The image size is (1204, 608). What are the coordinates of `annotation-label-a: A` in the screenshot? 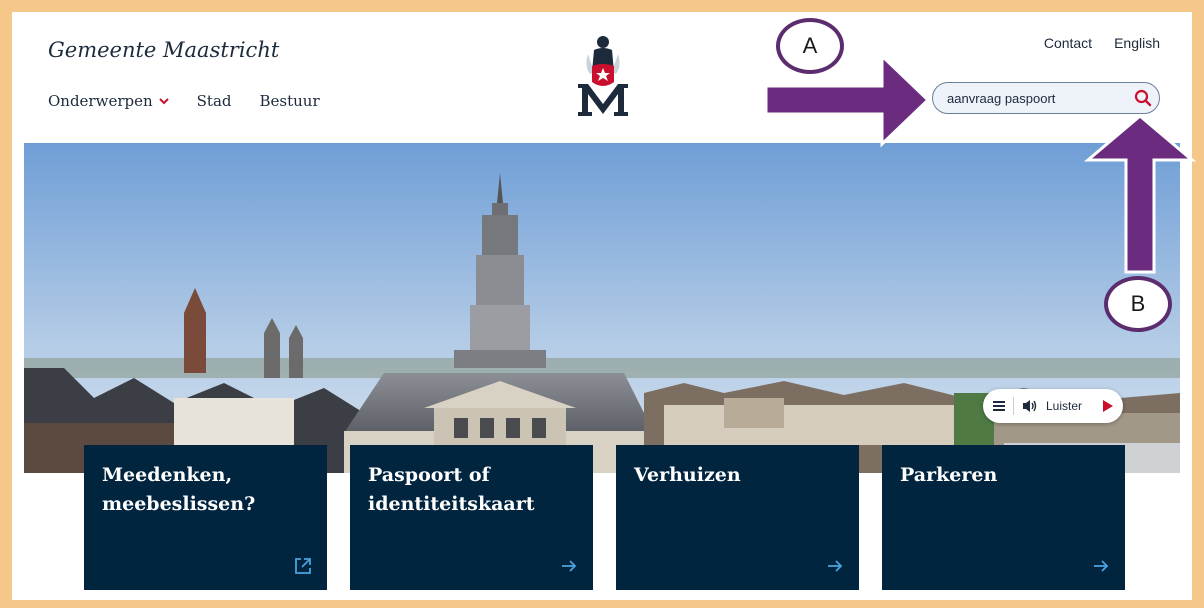 It's located at (810, 46).